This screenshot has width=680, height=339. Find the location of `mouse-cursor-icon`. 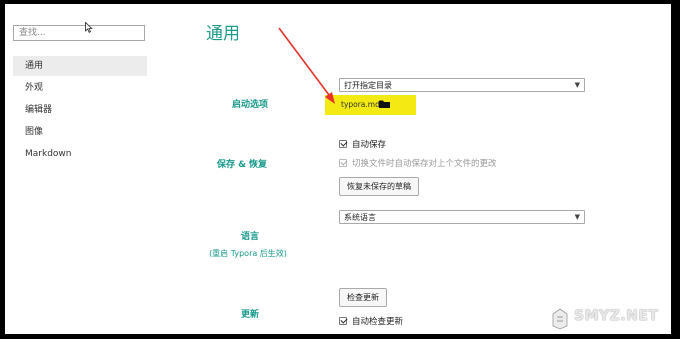

mouse-cursor-icon is located at coordinates (89, 27).